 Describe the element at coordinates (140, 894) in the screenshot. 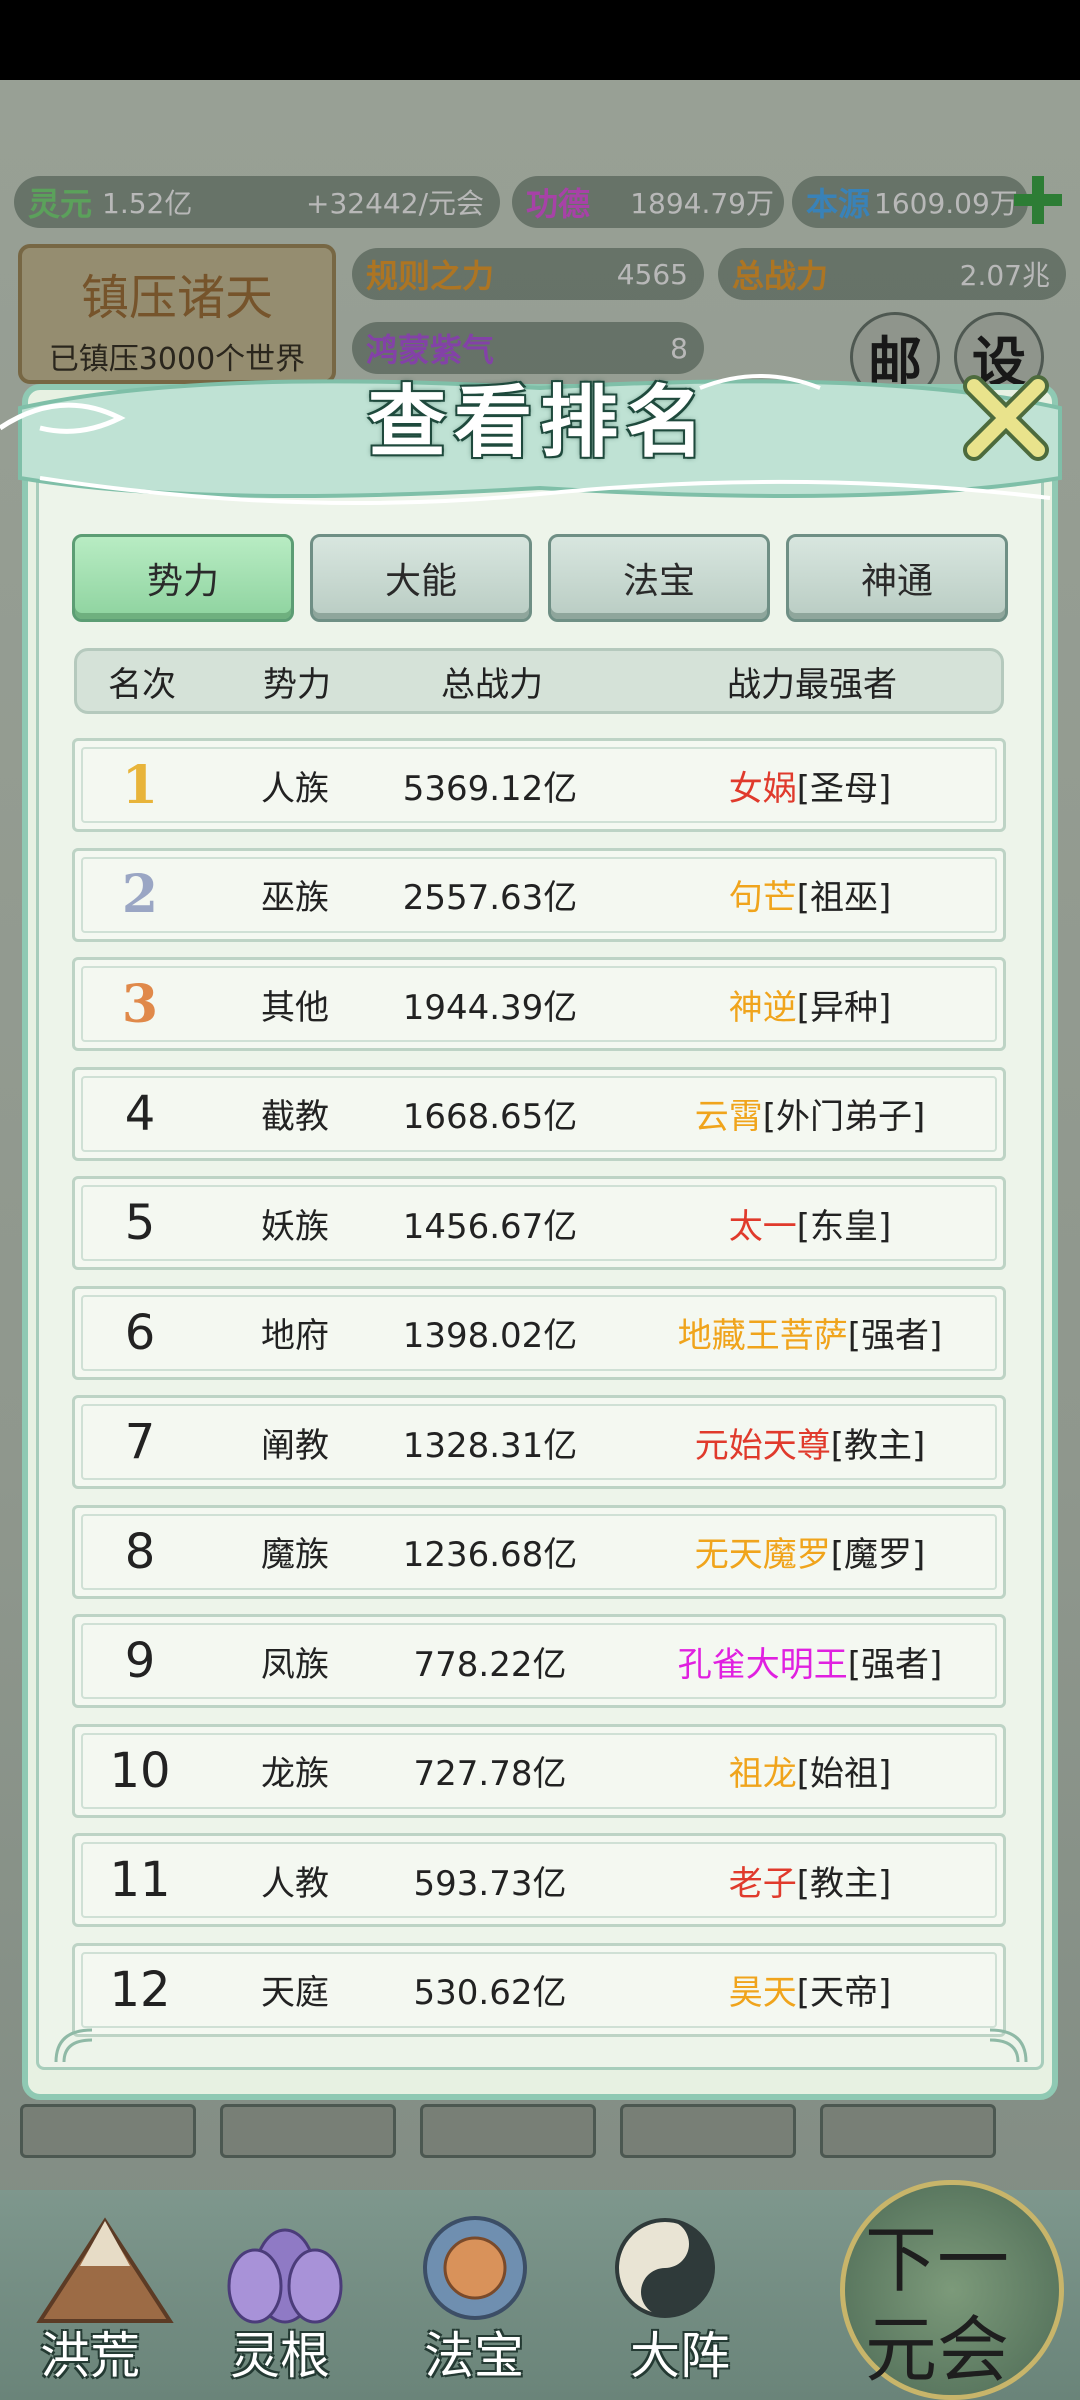

I see `rank-number: 2` at that location.